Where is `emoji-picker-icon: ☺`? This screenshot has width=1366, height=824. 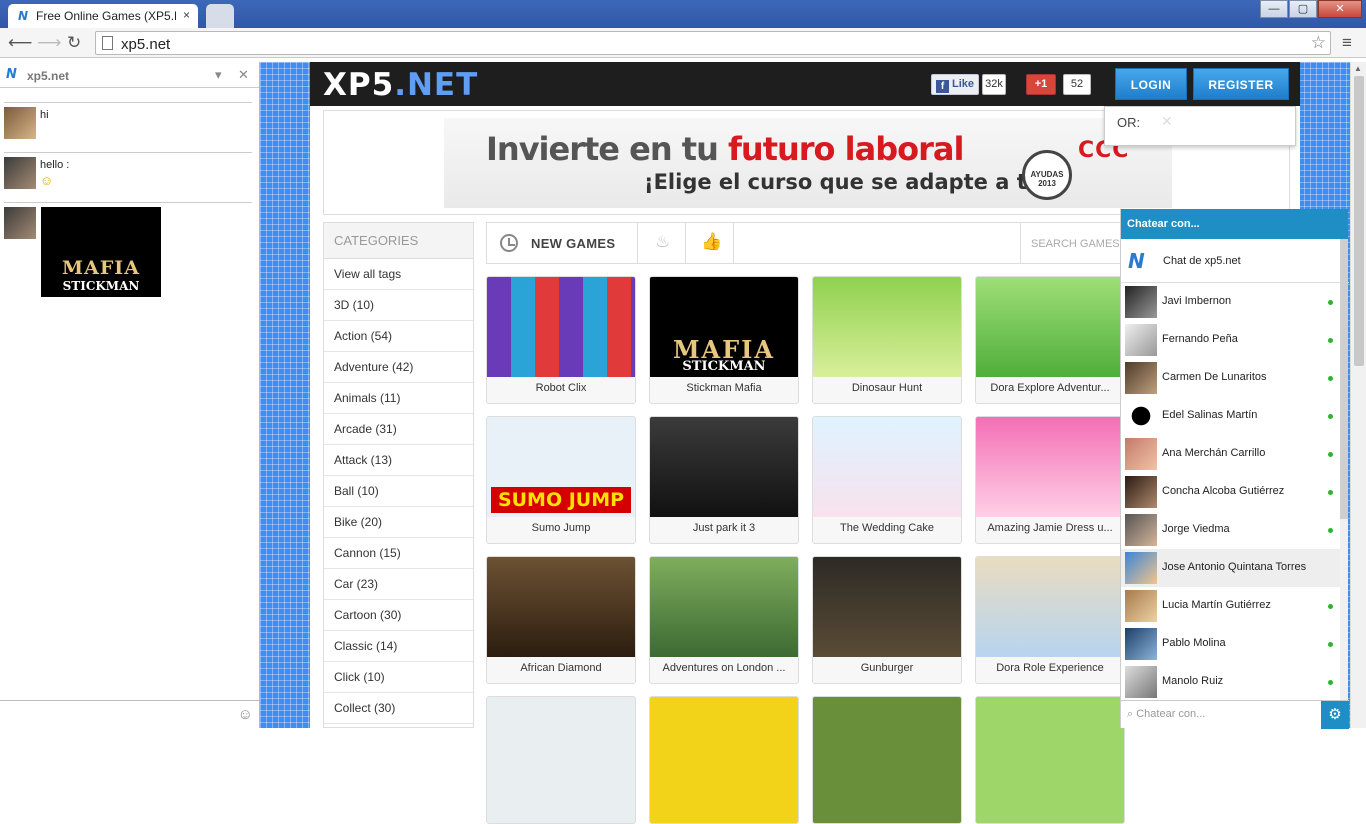 emoji-picker-icon: ☺ is located at coordinates (245, 714).